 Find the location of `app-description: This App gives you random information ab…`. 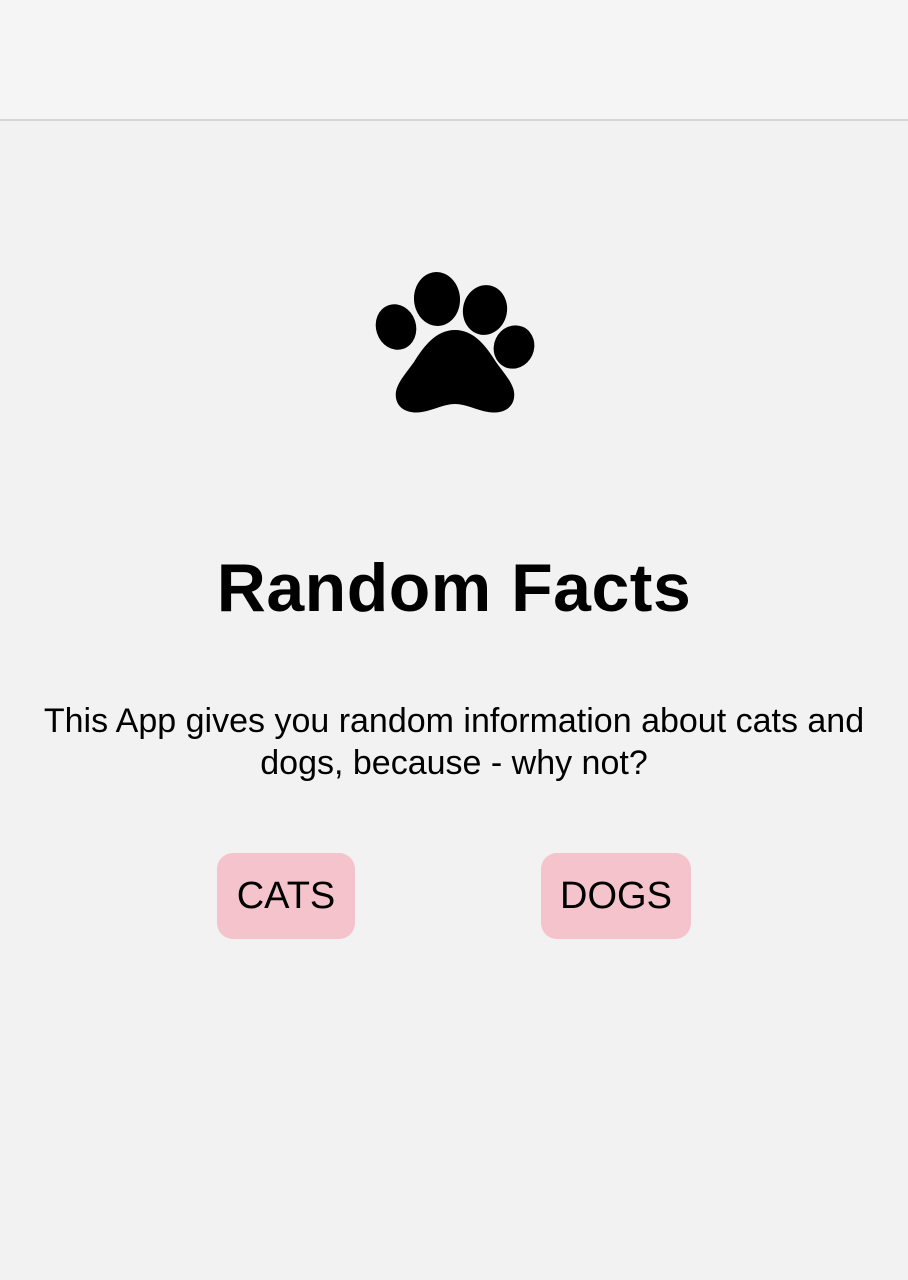

app-description: This App gives you random information ab… is located at coordinates (454, 742).